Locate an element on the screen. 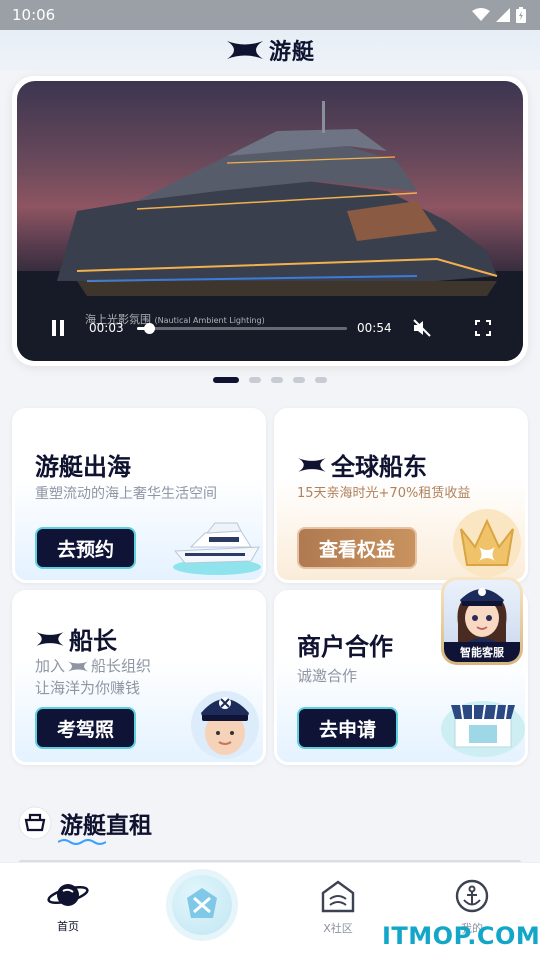 This screenshot has width=540, height=960. video-progress-knob is located at coordinates (149, 328).